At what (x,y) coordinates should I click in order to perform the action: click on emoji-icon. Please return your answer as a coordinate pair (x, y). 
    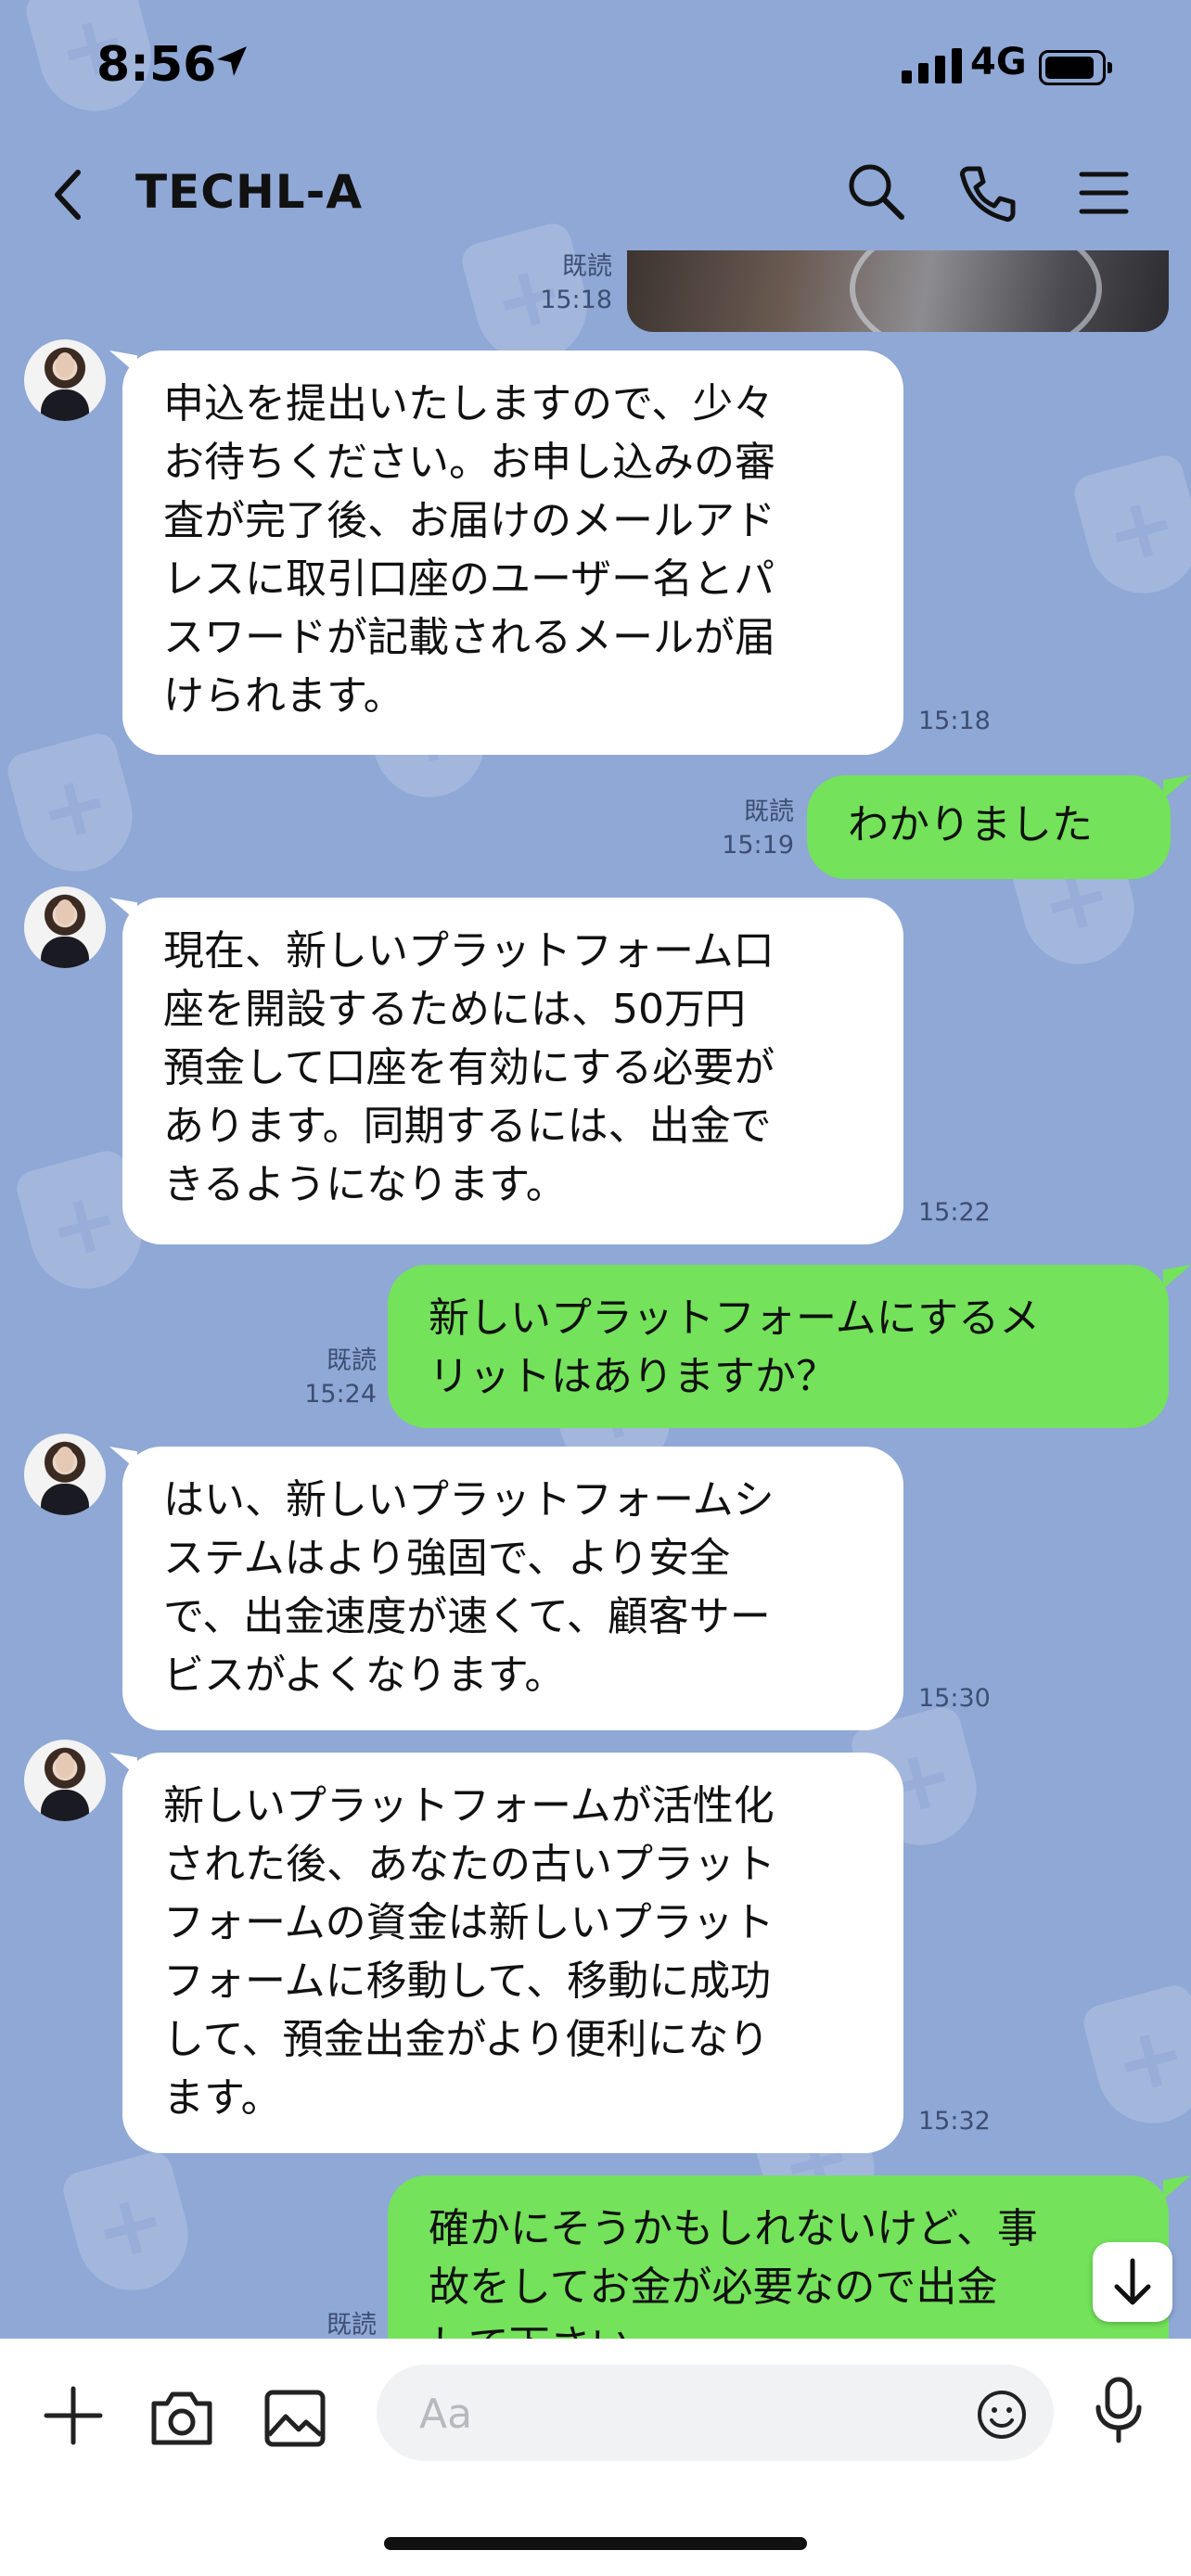
    Looking at the image, I should click on (1002, 2415).